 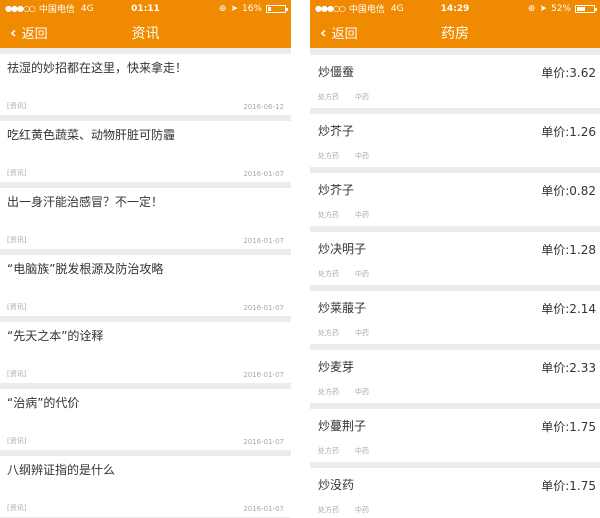 I want to click on status-bar: ●●●○○ 中国电信 4G 01:11 ⊕ ➤ 16%, so click(x=145, y=8).